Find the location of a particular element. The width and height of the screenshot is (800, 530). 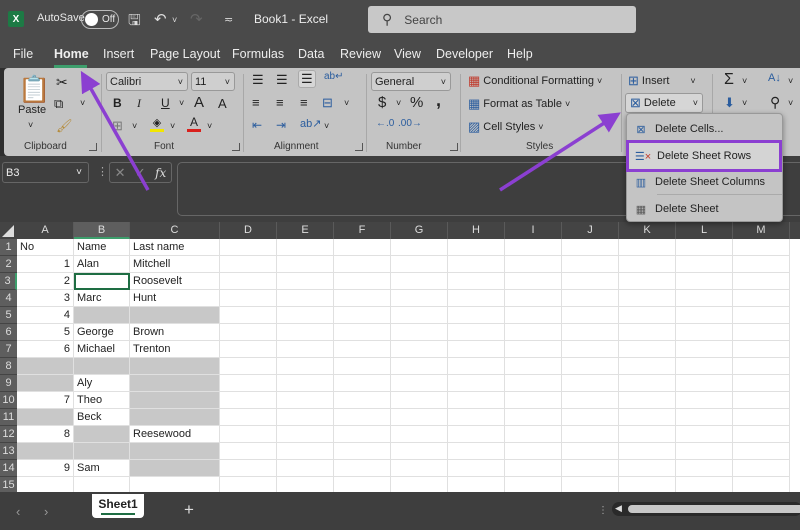

tab-review: Review is located at coordinates (360, 54).